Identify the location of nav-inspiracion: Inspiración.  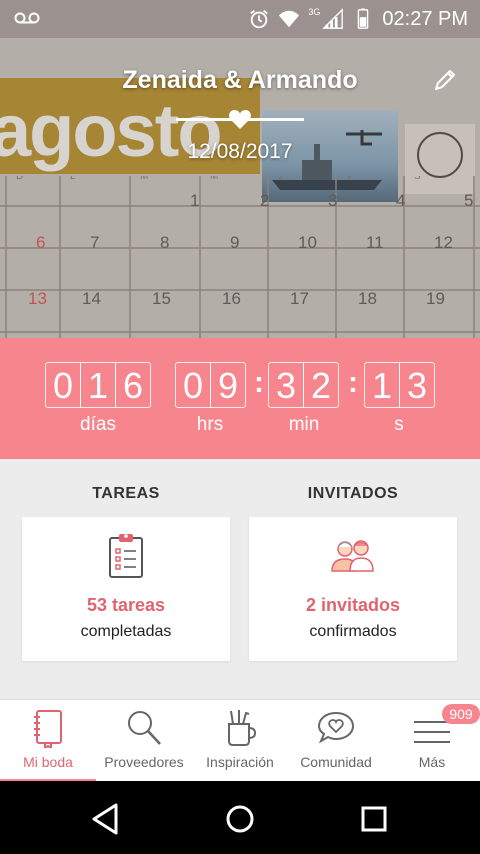
(240, 741).